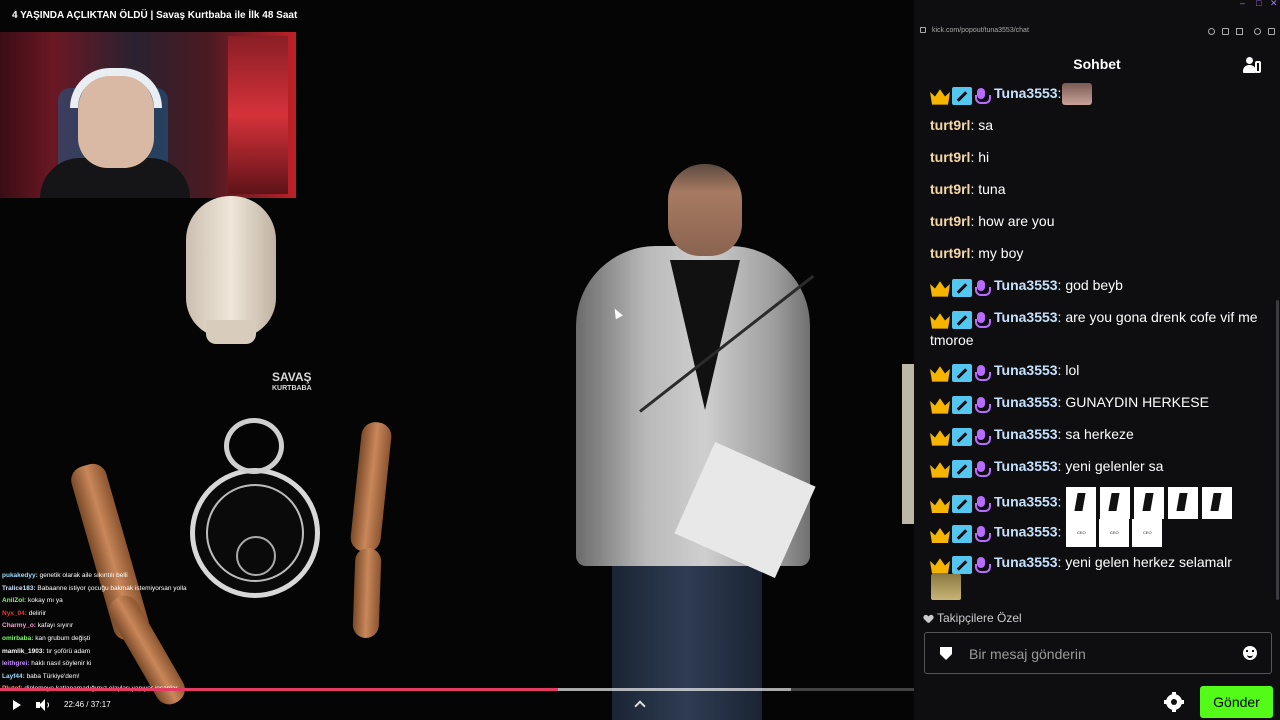 The image size is (1280, 720). I want to click on chat-message: turt9rl: sa, so click(1095, 125).